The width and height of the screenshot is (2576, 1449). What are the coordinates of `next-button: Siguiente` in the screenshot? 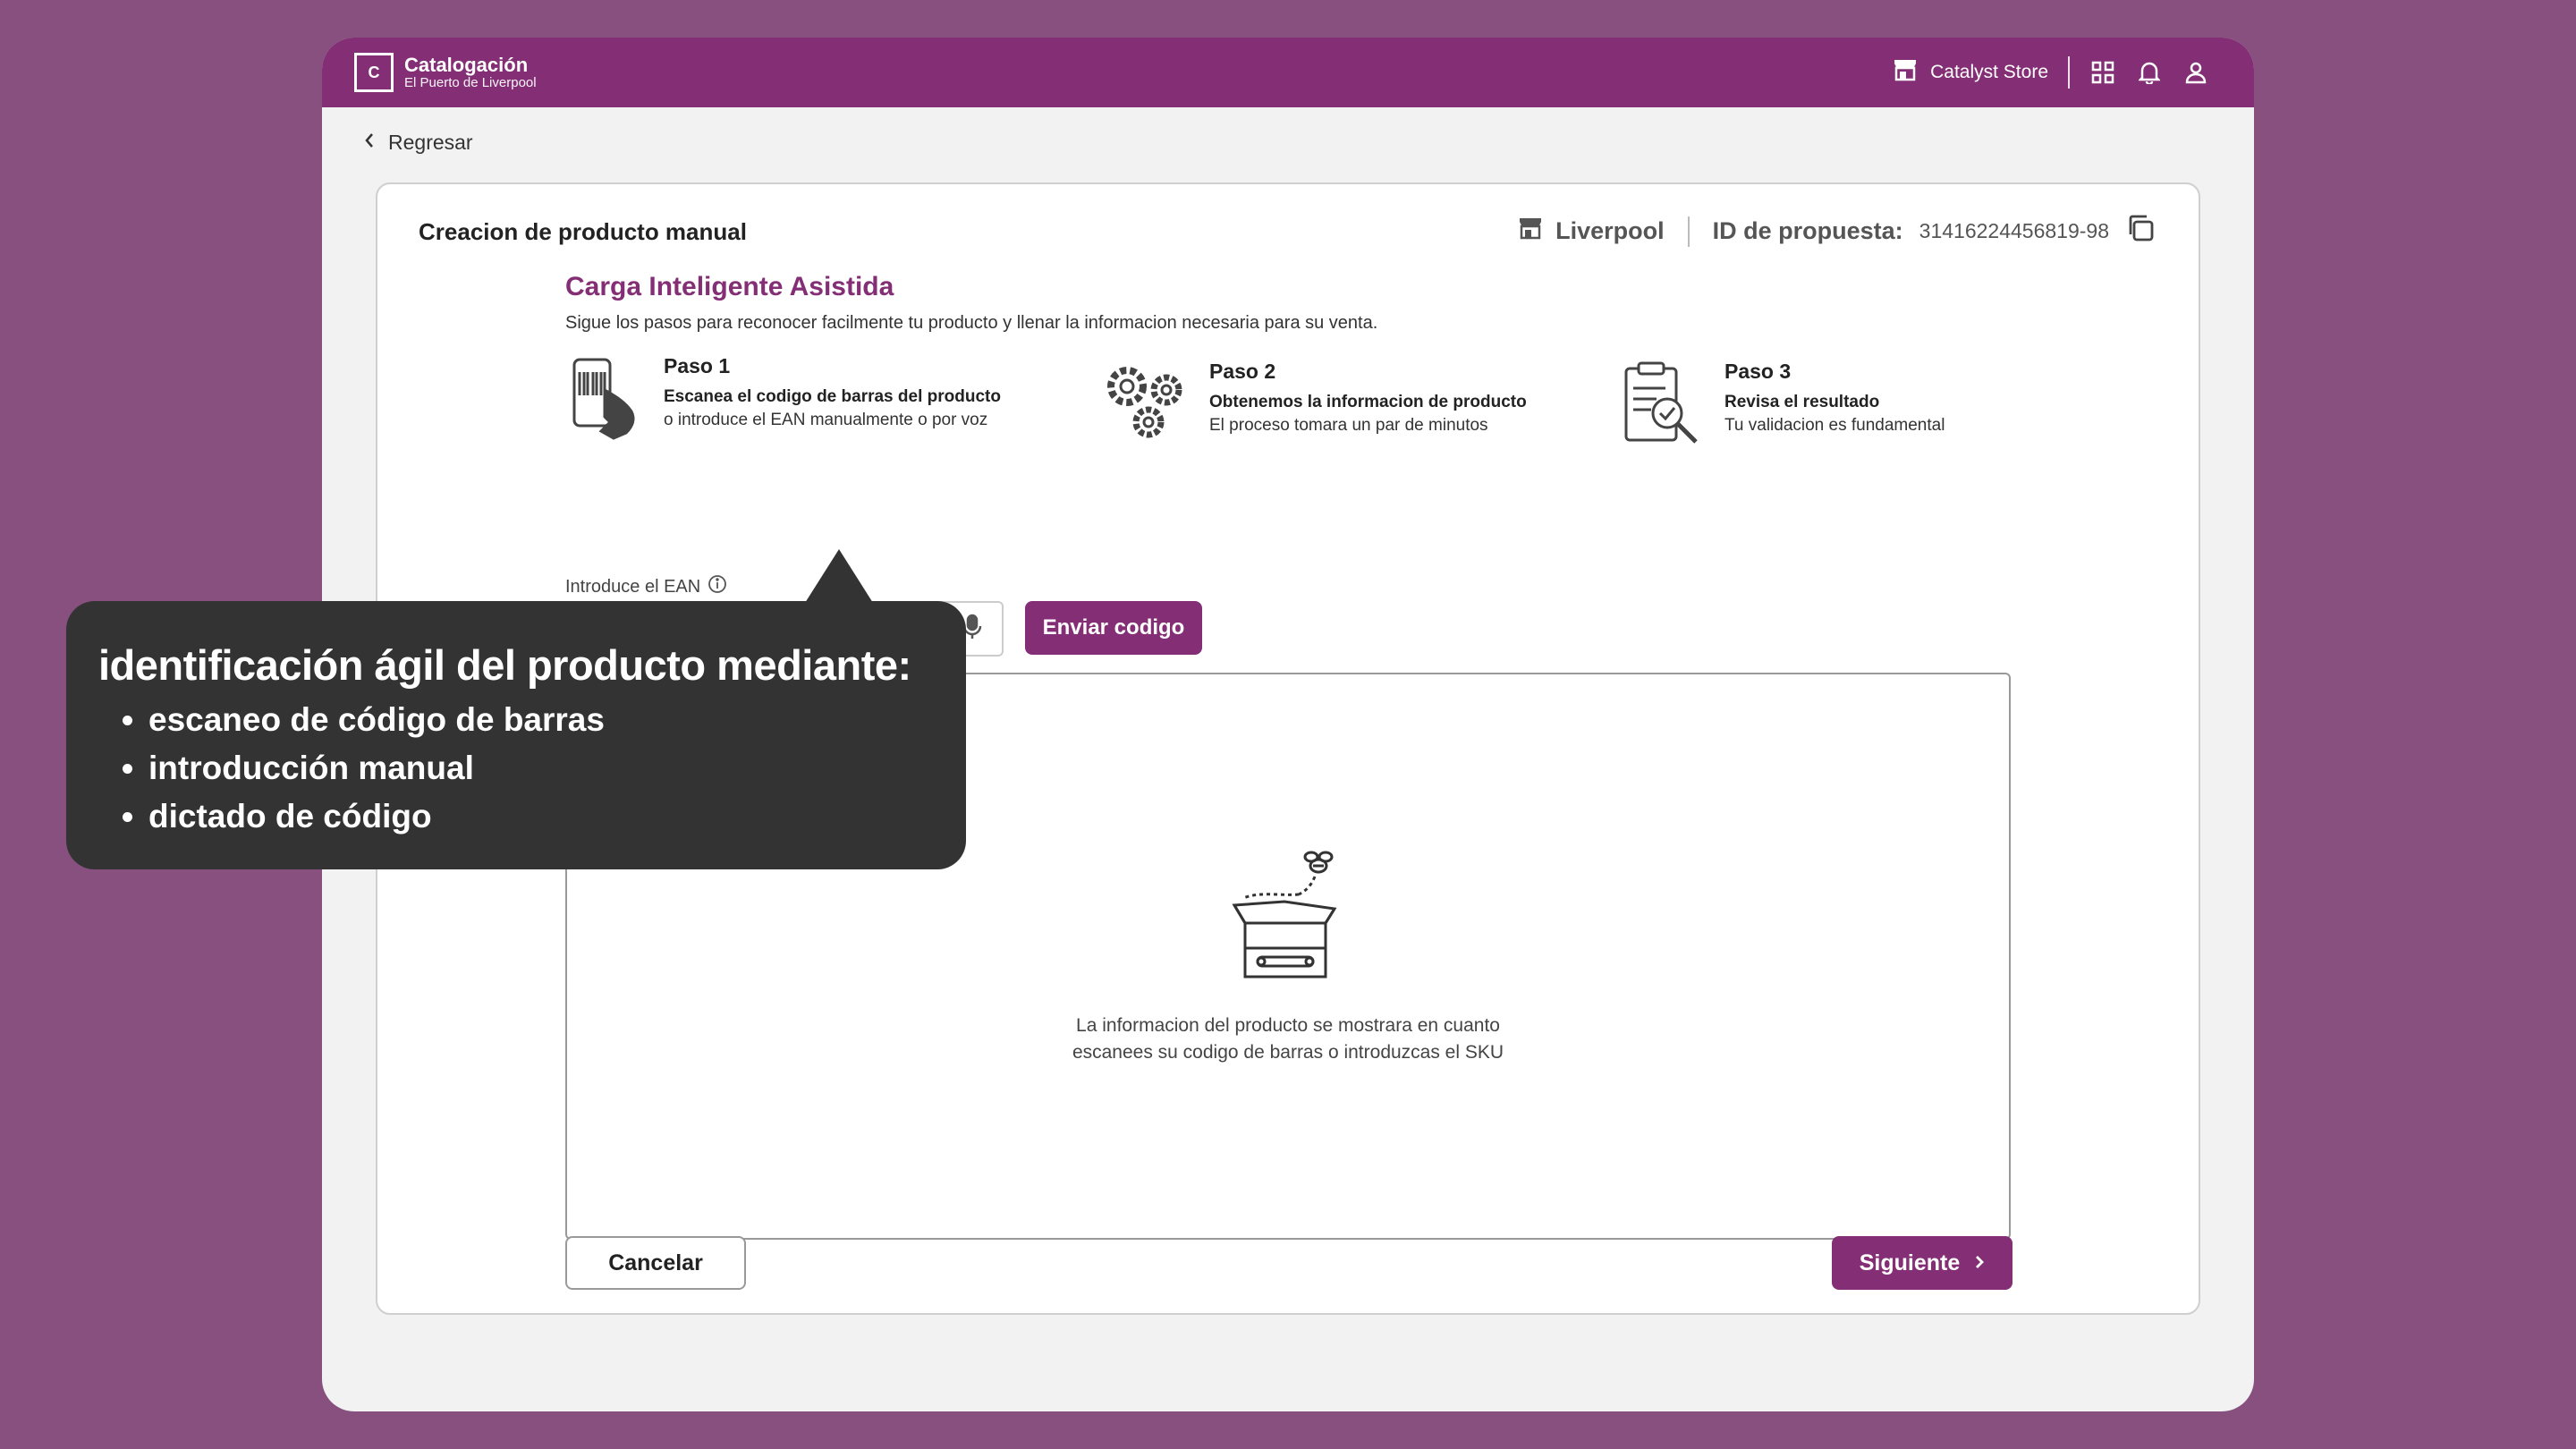 It's located at (1922, 1263).